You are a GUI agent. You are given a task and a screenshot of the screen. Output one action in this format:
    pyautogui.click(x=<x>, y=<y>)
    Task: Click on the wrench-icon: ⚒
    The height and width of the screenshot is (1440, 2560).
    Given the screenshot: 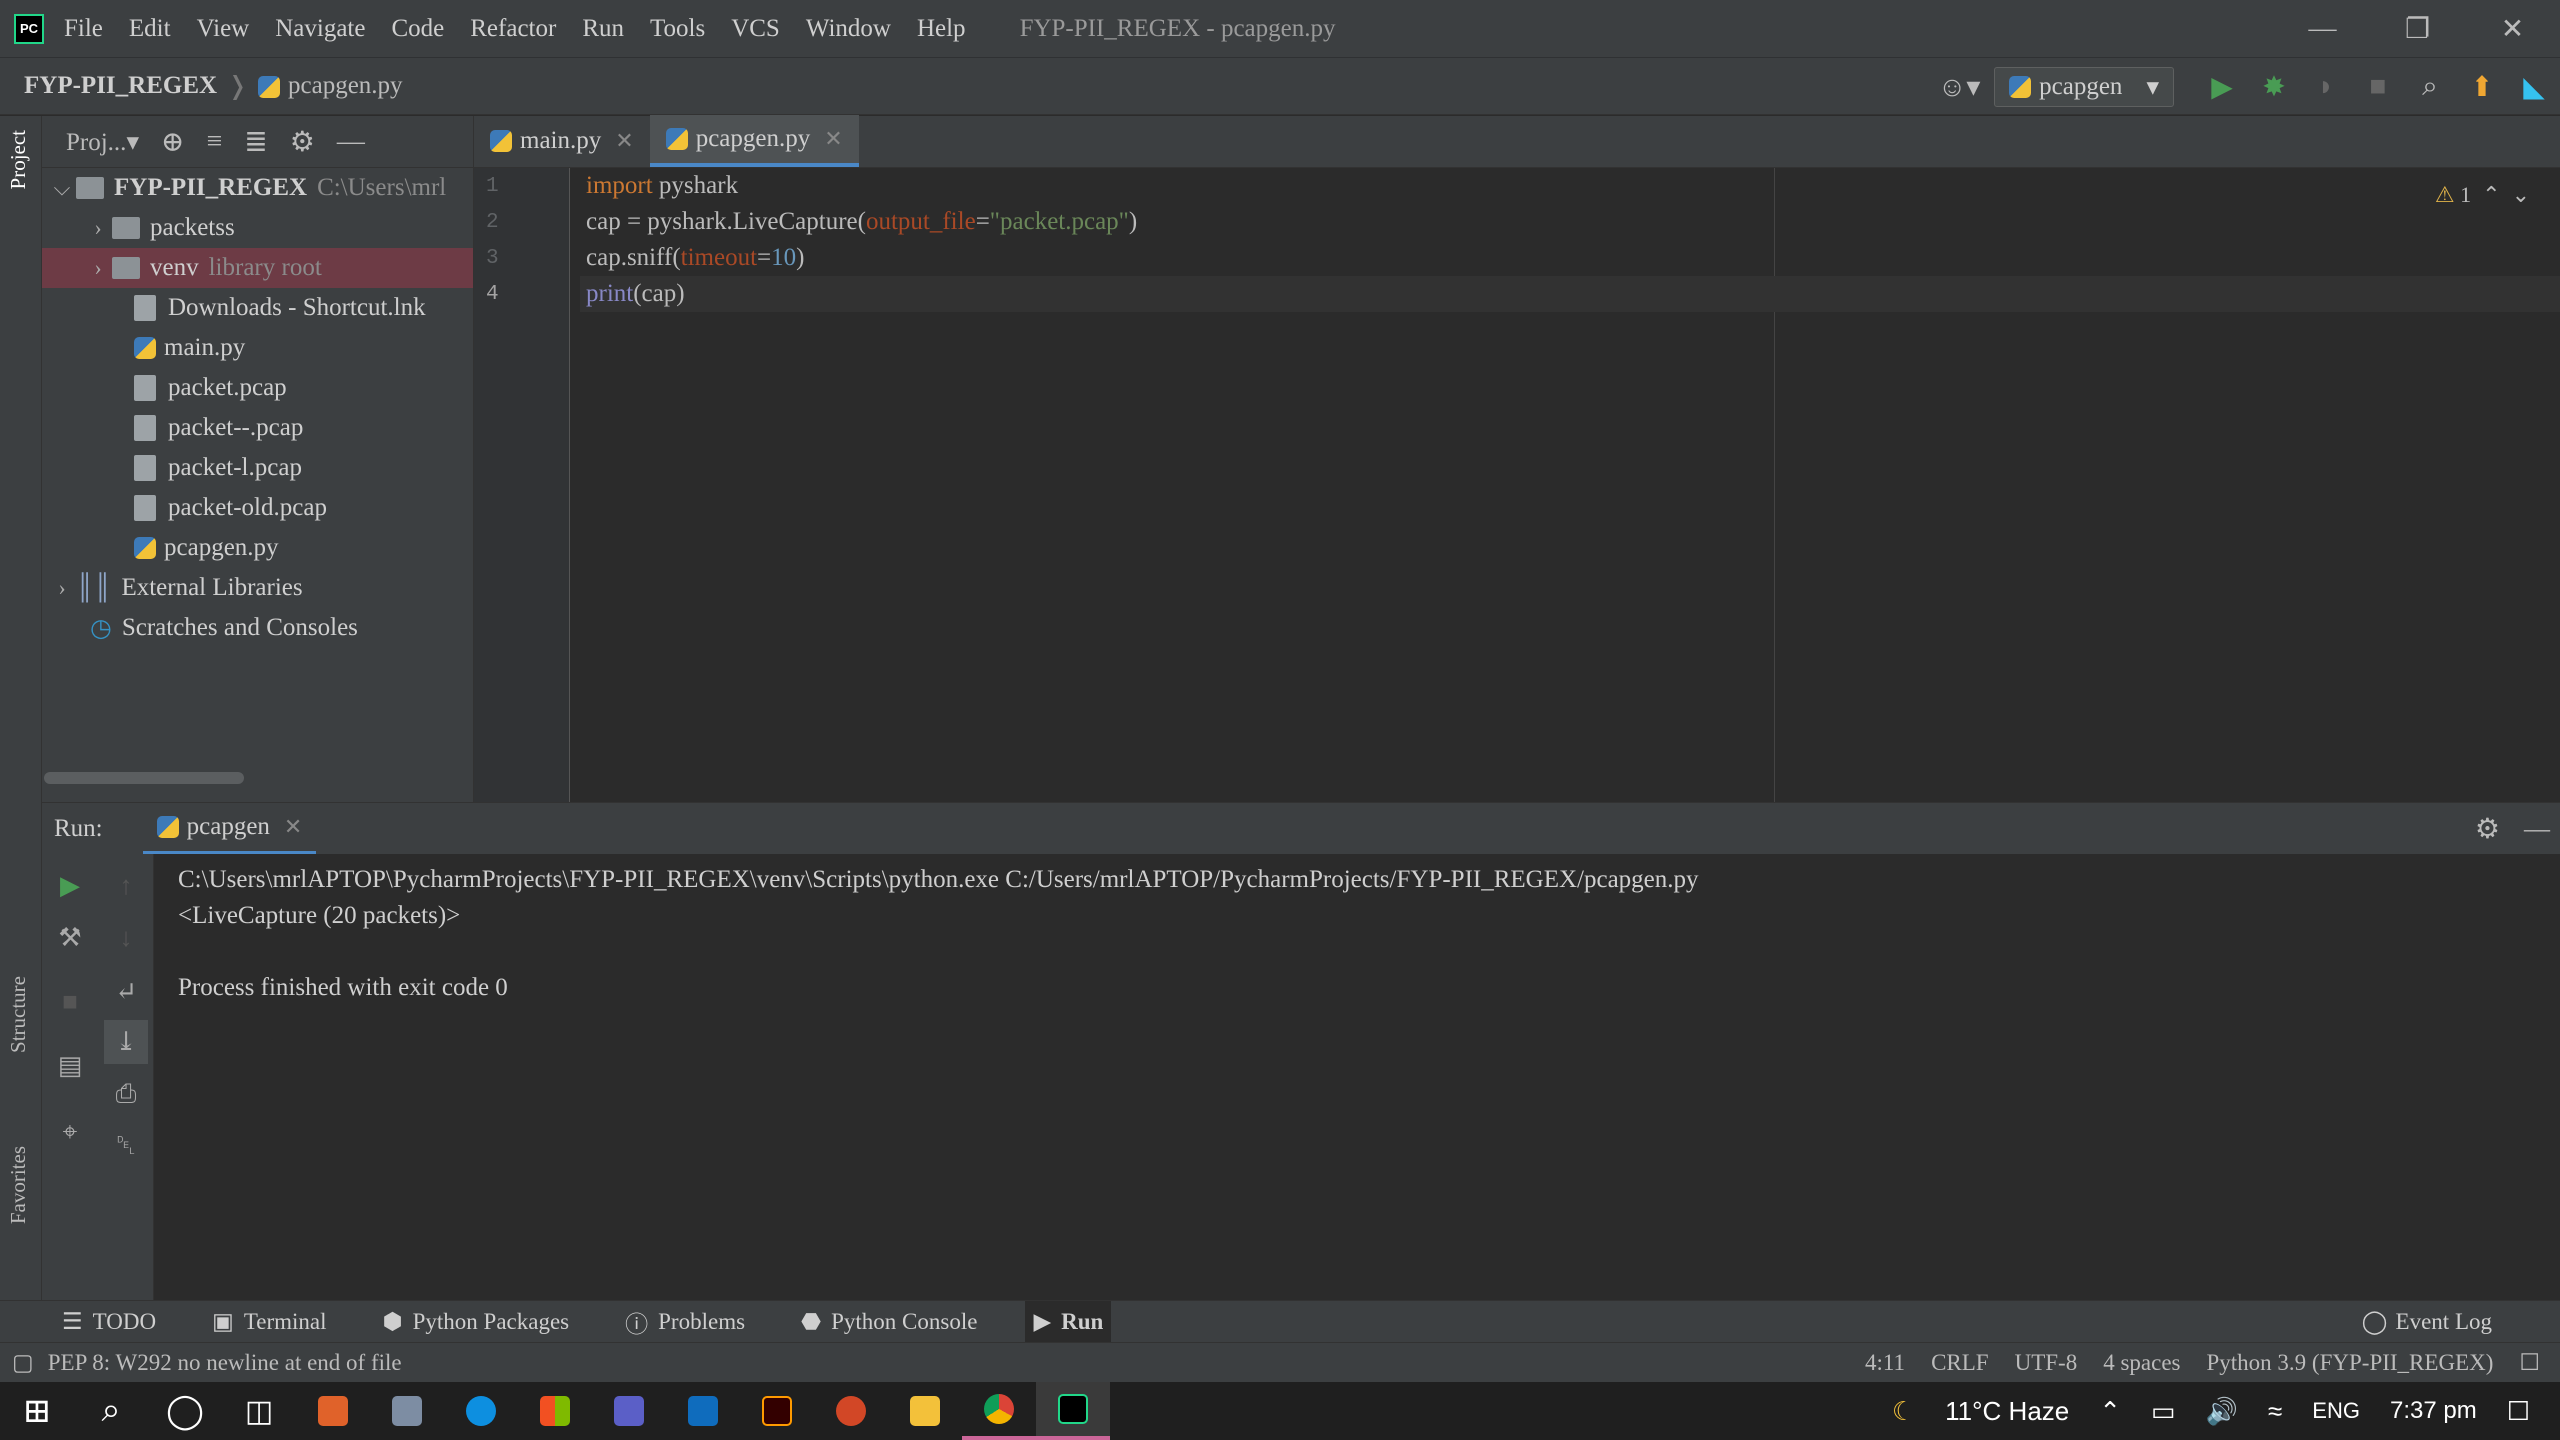 What is the action you would take?
    pyautogui.click(x=70, y=938)
    